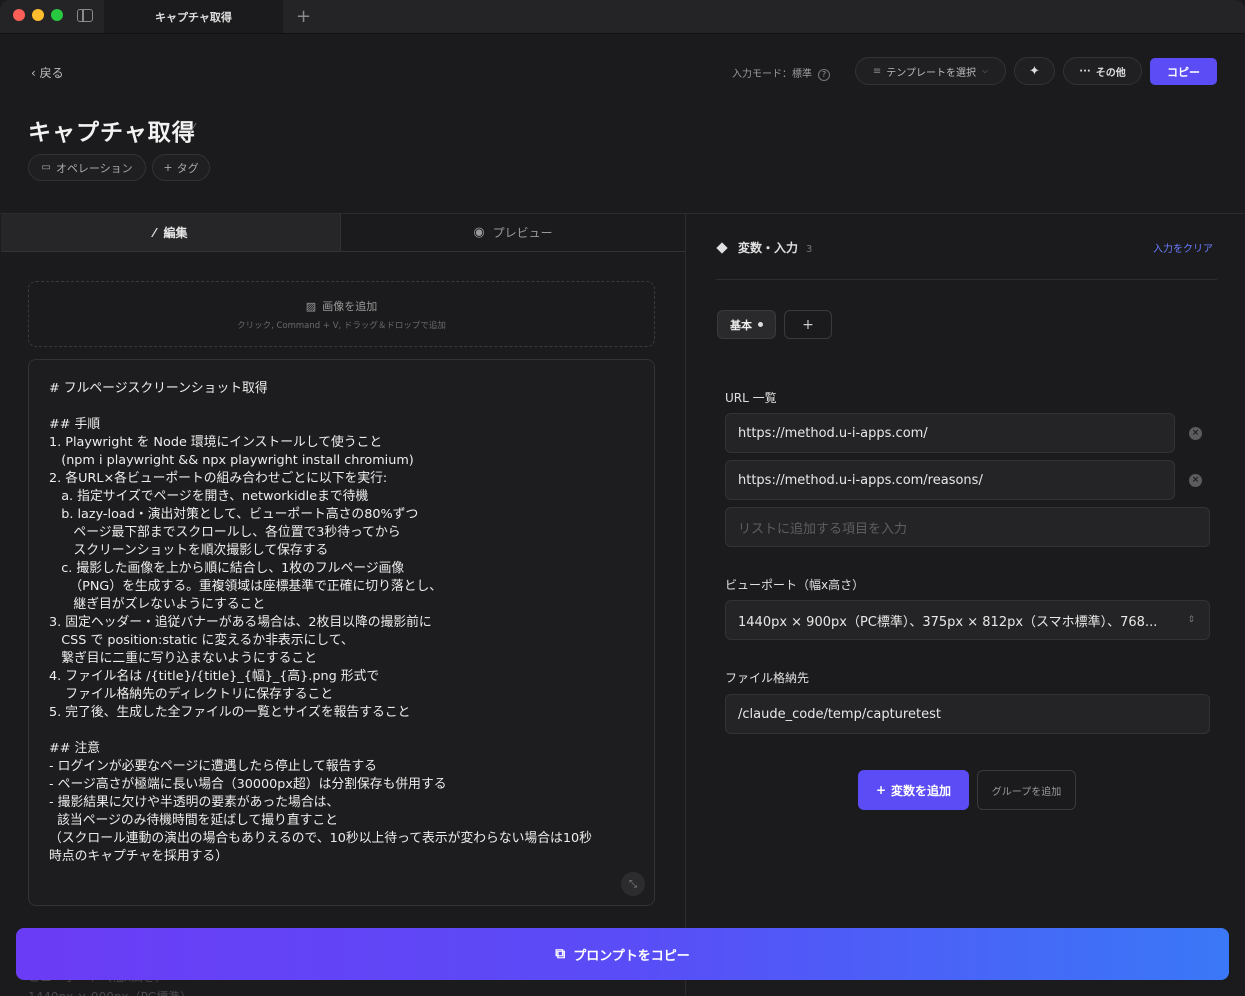 This screenshot has width=1245, height=996. I want to click on ai-sparkle-button: ✦, so click(1034, 71).